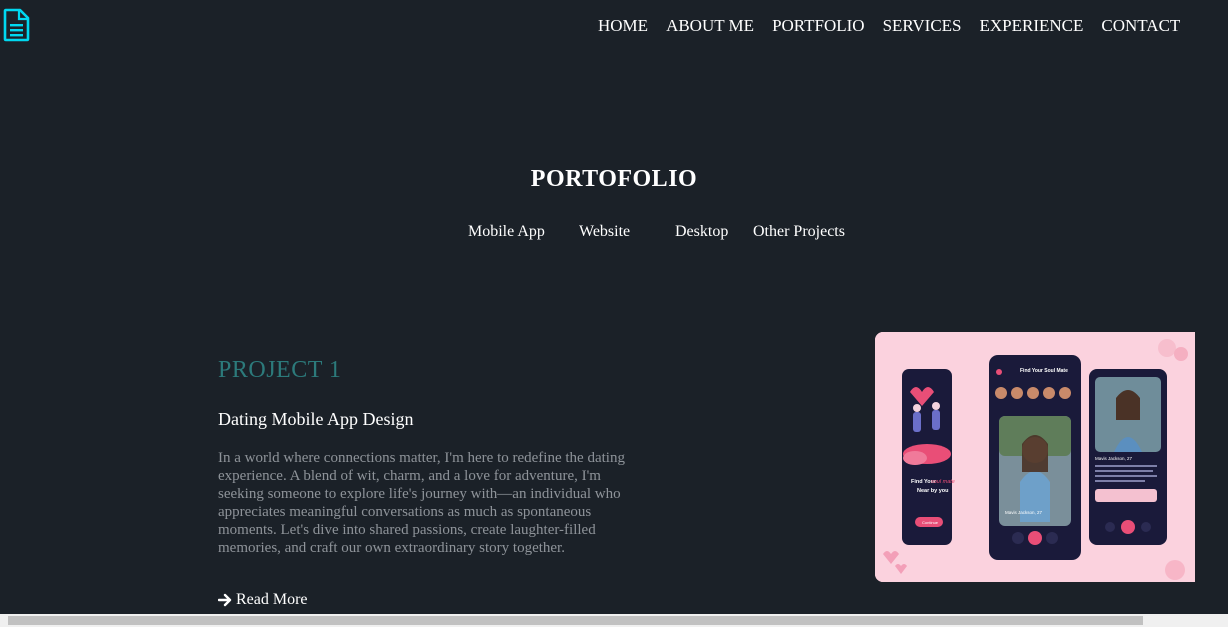  What do you see at coordinates (928, 457) in the screenshot?
I see `phone-onboarding-screen: Find Your soul mate Near by you Continue` at bounding box center [928, 457].